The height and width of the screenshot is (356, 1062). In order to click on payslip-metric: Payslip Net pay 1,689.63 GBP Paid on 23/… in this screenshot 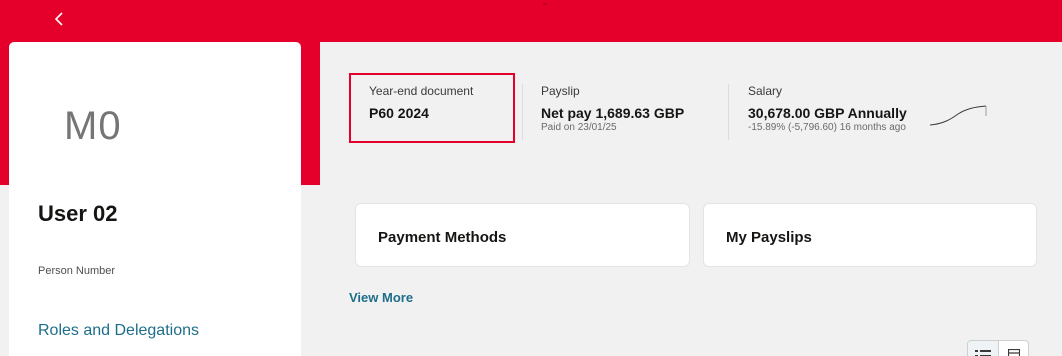, I will do `click(612, 108)`.